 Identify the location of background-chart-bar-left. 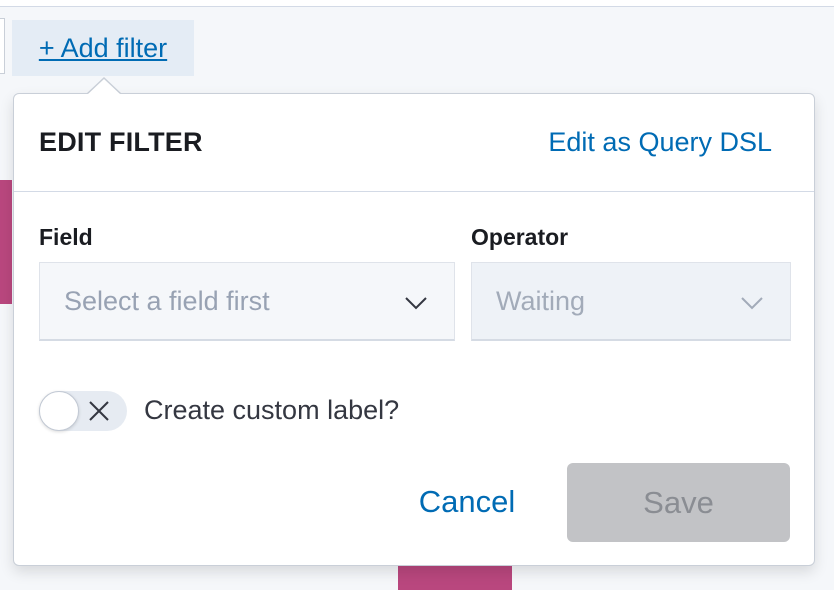
(6, 242).